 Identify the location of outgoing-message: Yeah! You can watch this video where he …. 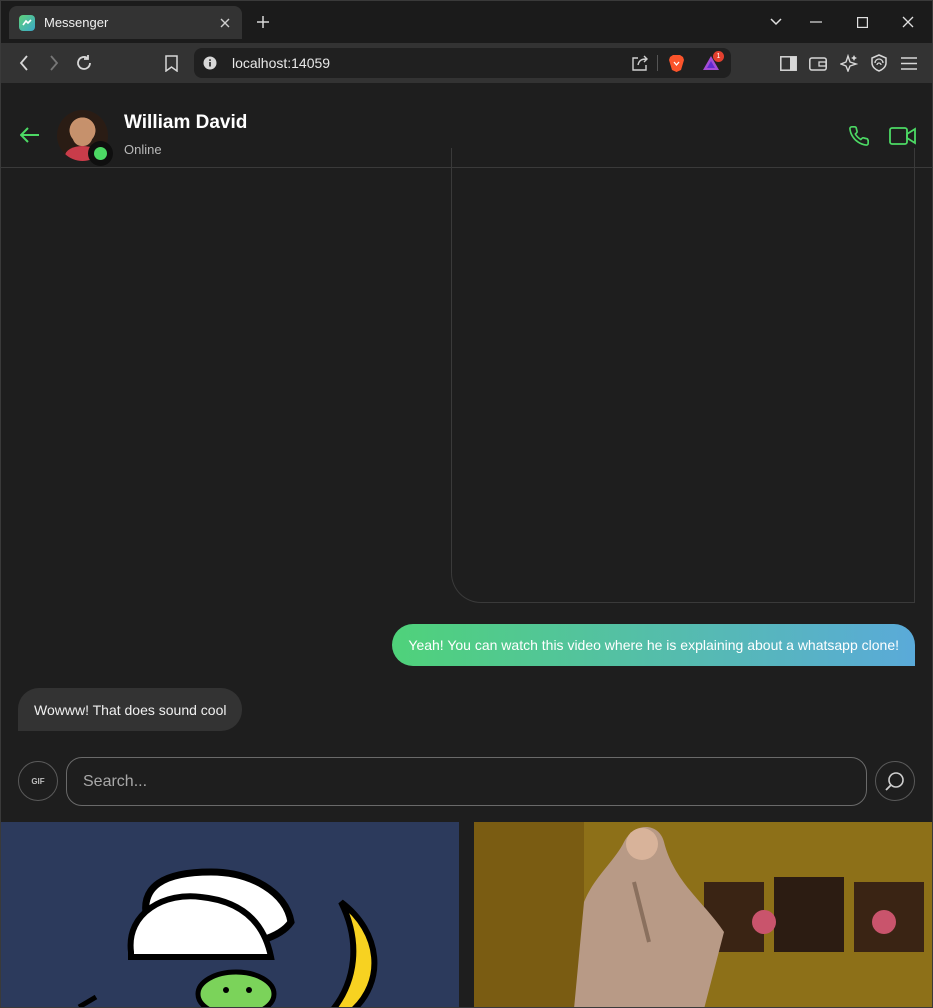
(653, 645).